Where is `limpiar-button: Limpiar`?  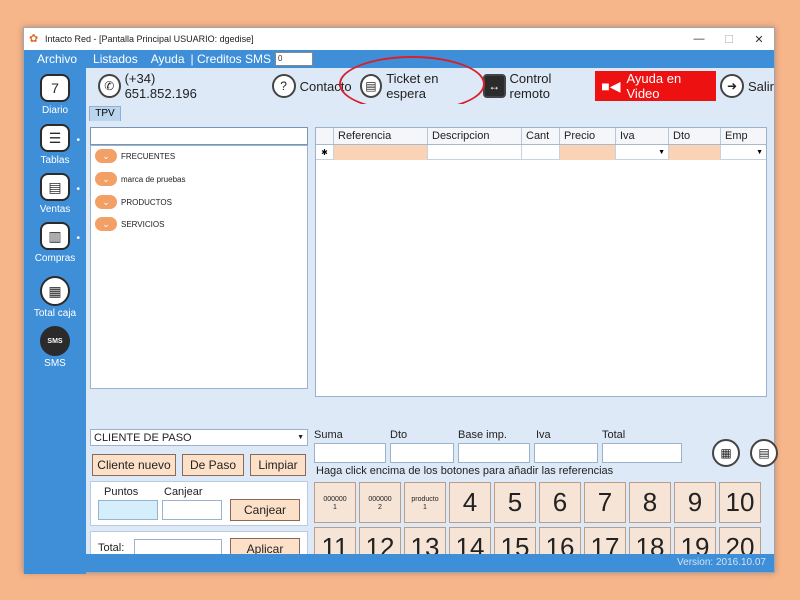 limpiar-button: Limpiar is located at coordinates (278, 465).